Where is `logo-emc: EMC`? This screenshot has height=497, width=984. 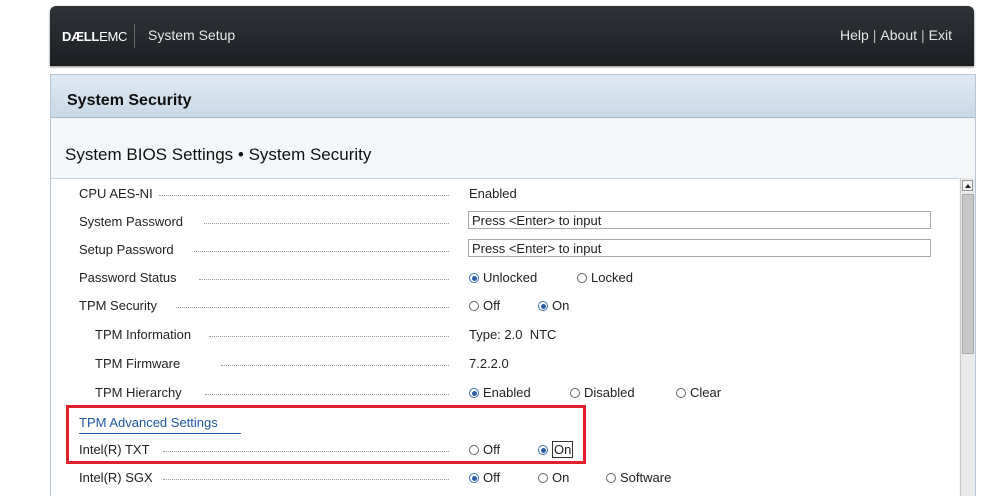
logo-emc: EMC is located at coordinates (113, 36).